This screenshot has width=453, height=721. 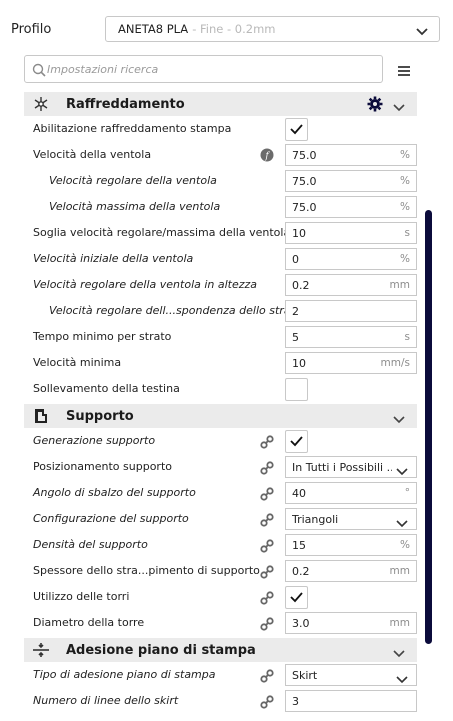 What do you see at coordinates (114, 492) in the screenshot?
I see `setting-label: Angolo di sbalzo del supporto` at bounding box center [114, 492].